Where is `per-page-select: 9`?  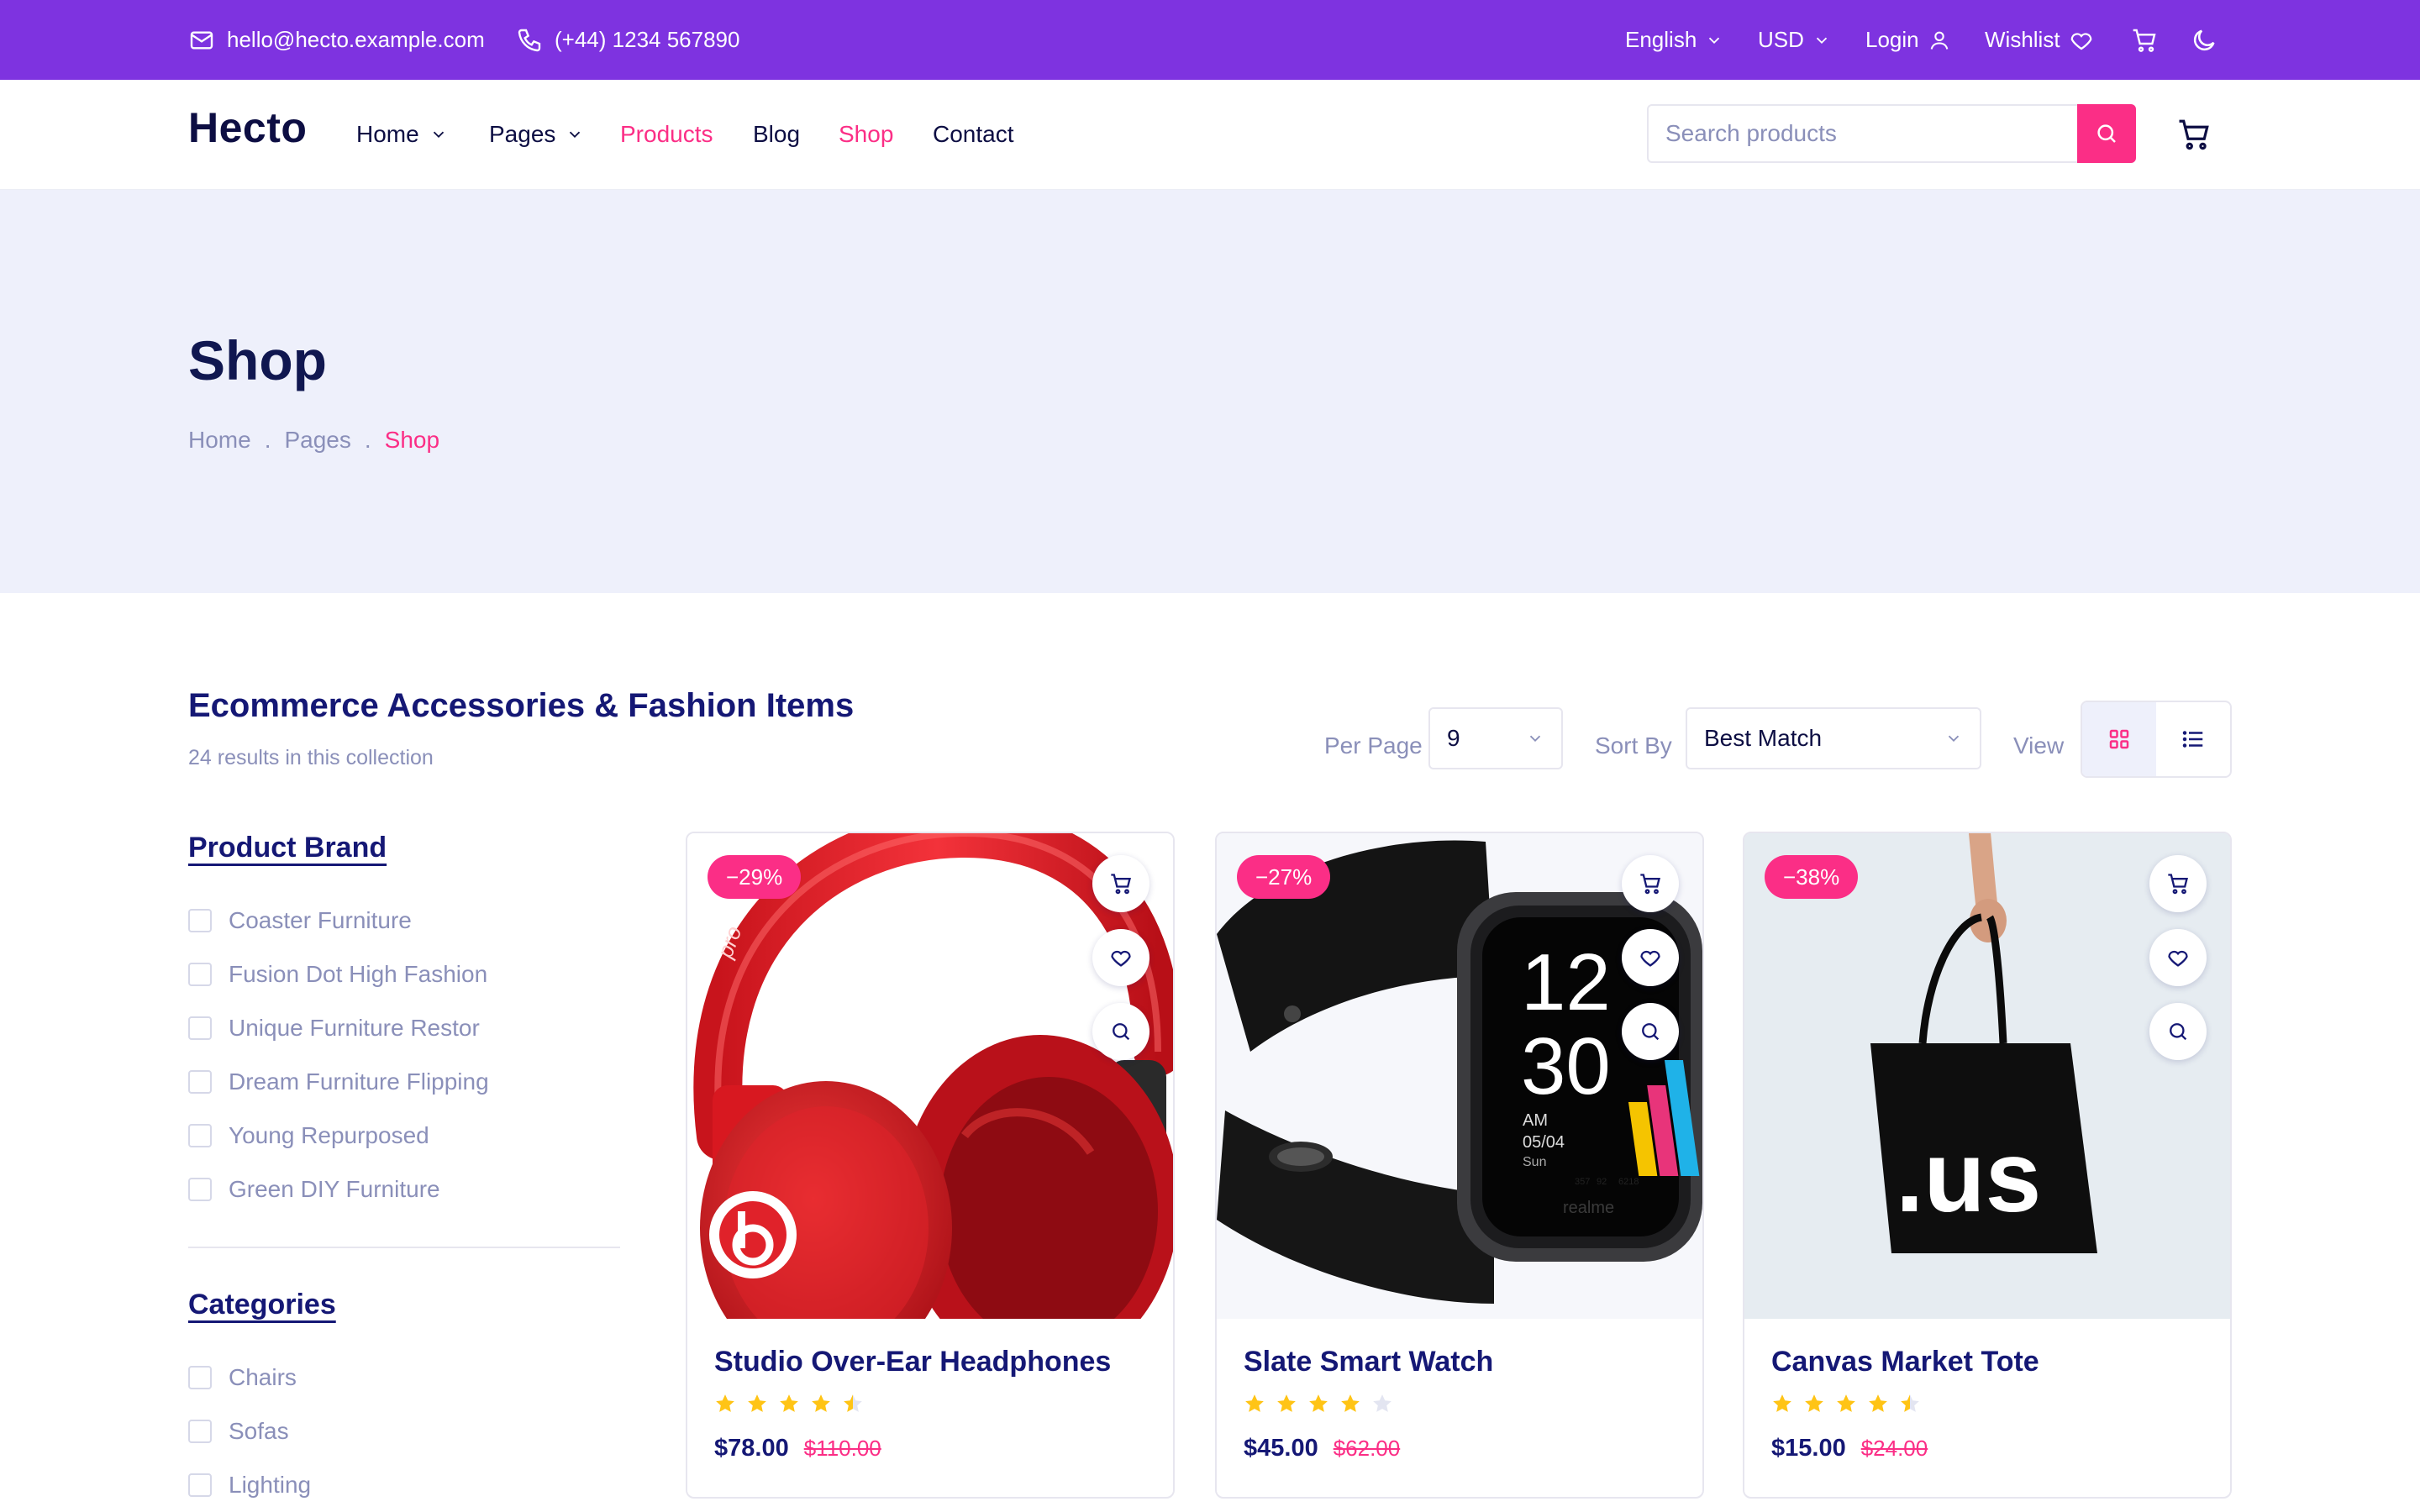 per-page-select: 9 is located at coordinates (1496, 738).